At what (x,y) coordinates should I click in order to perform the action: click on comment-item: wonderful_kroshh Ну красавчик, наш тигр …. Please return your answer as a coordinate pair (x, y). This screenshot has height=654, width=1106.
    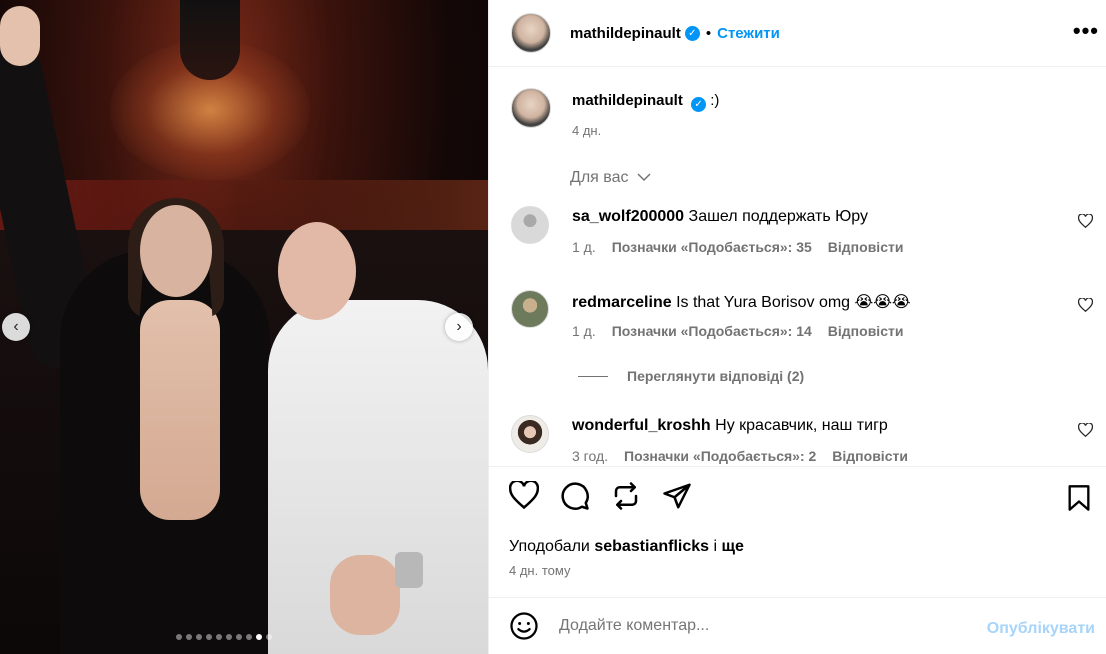
    Looking at the image, I should click on (808, 439).